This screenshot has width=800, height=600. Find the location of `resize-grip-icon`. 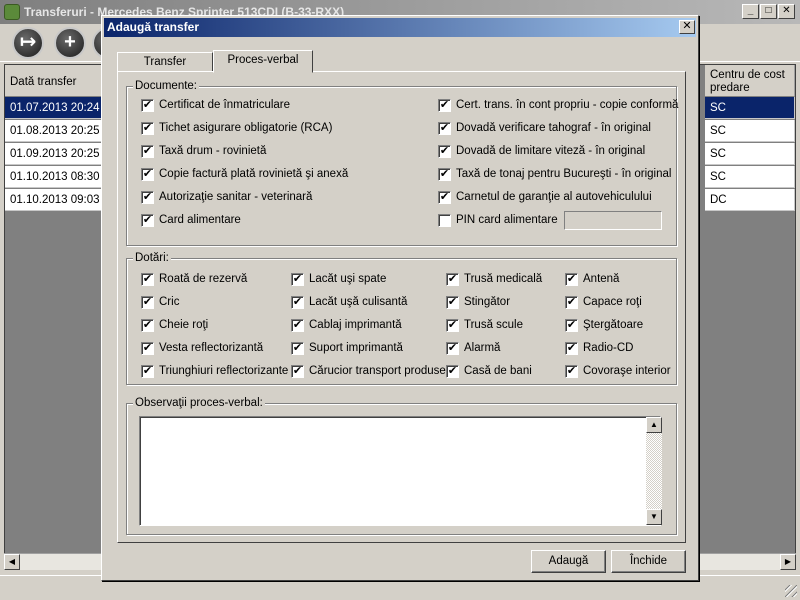

resize-grip-icon is located at coordinates (791, 591).